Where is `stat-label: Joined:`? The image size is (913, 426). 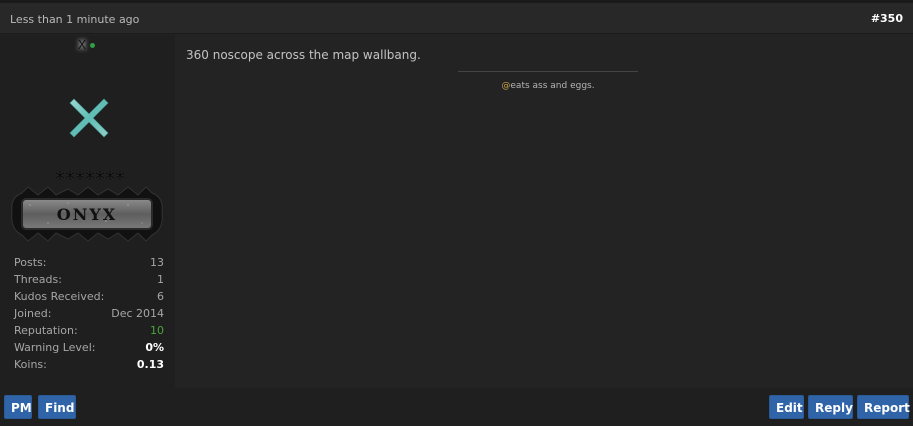
stat-label: Joined: is located at coordinates (33, 313).